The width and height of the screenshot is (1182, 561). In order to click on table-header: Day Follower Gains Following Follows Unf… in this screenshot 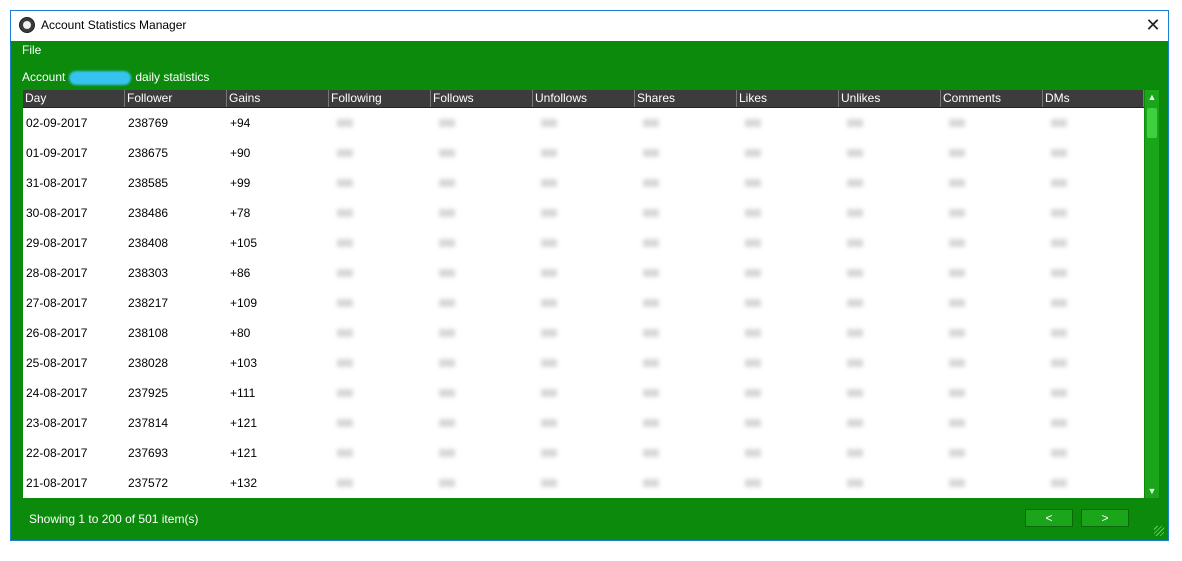, I will do `click(583, 99)`.